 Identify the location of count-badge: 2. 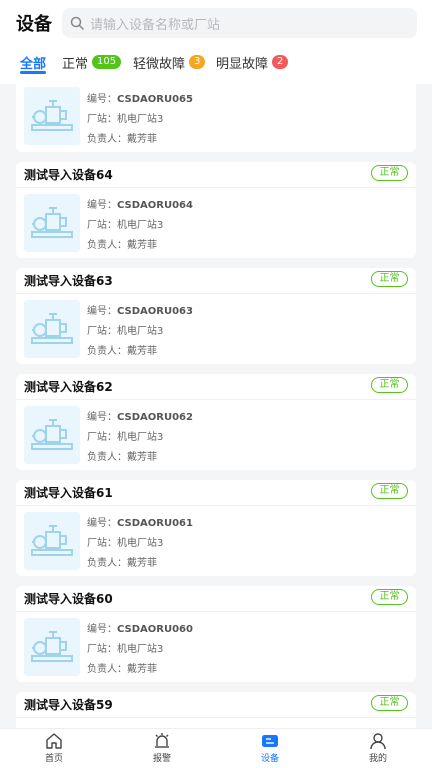
(280, 62).